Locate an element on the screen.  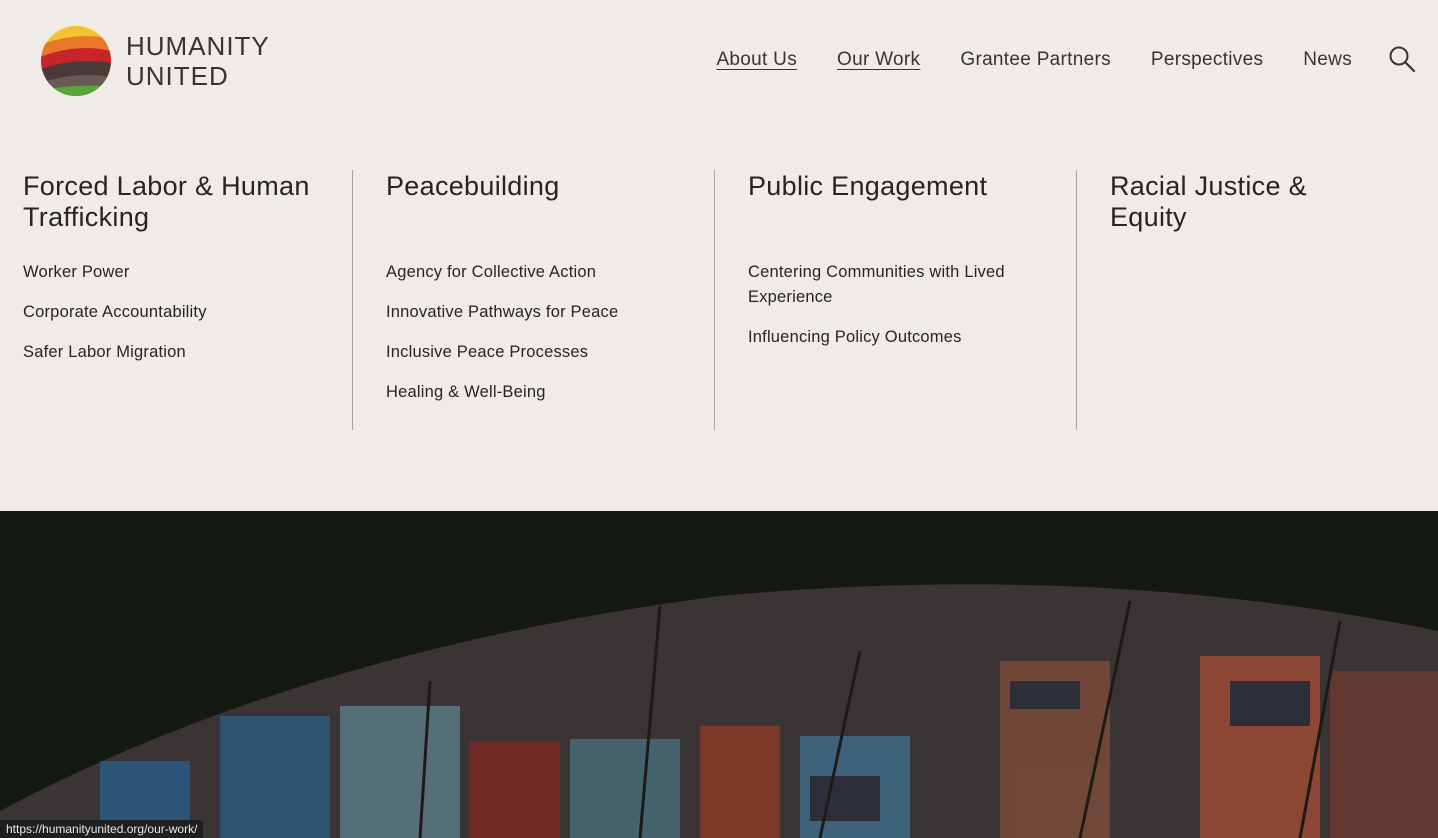
nav-perspectives: Perspectives is located at coordinates (1207, 60).